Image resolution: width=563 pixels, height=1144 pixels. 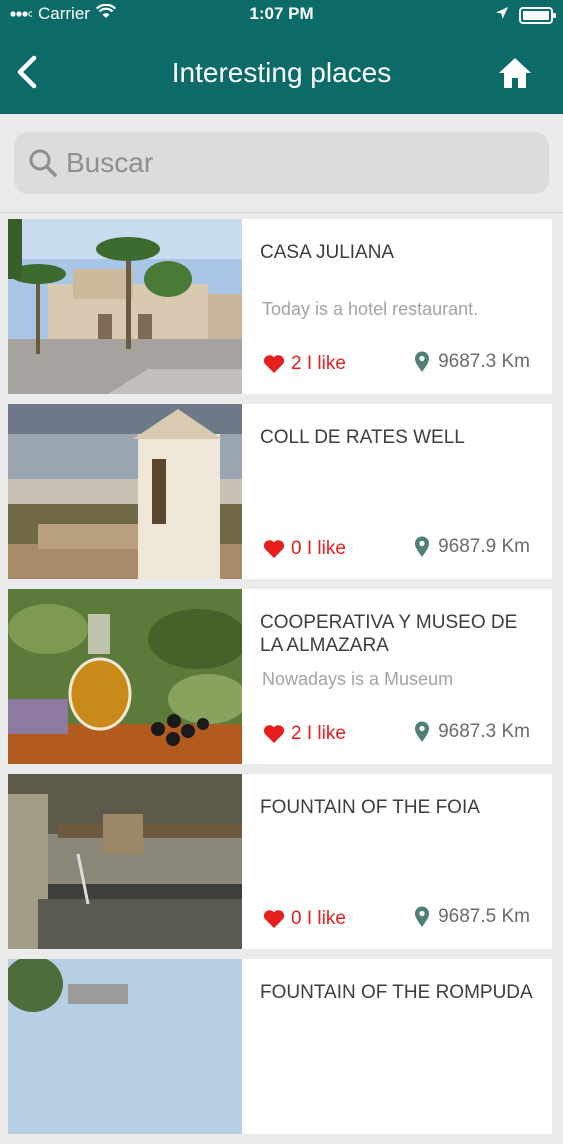 What do you see at coordinates (484, 546) in the screenshot?
I see `distance-value: 9687.9 Km` at bounding box center [484, 546].